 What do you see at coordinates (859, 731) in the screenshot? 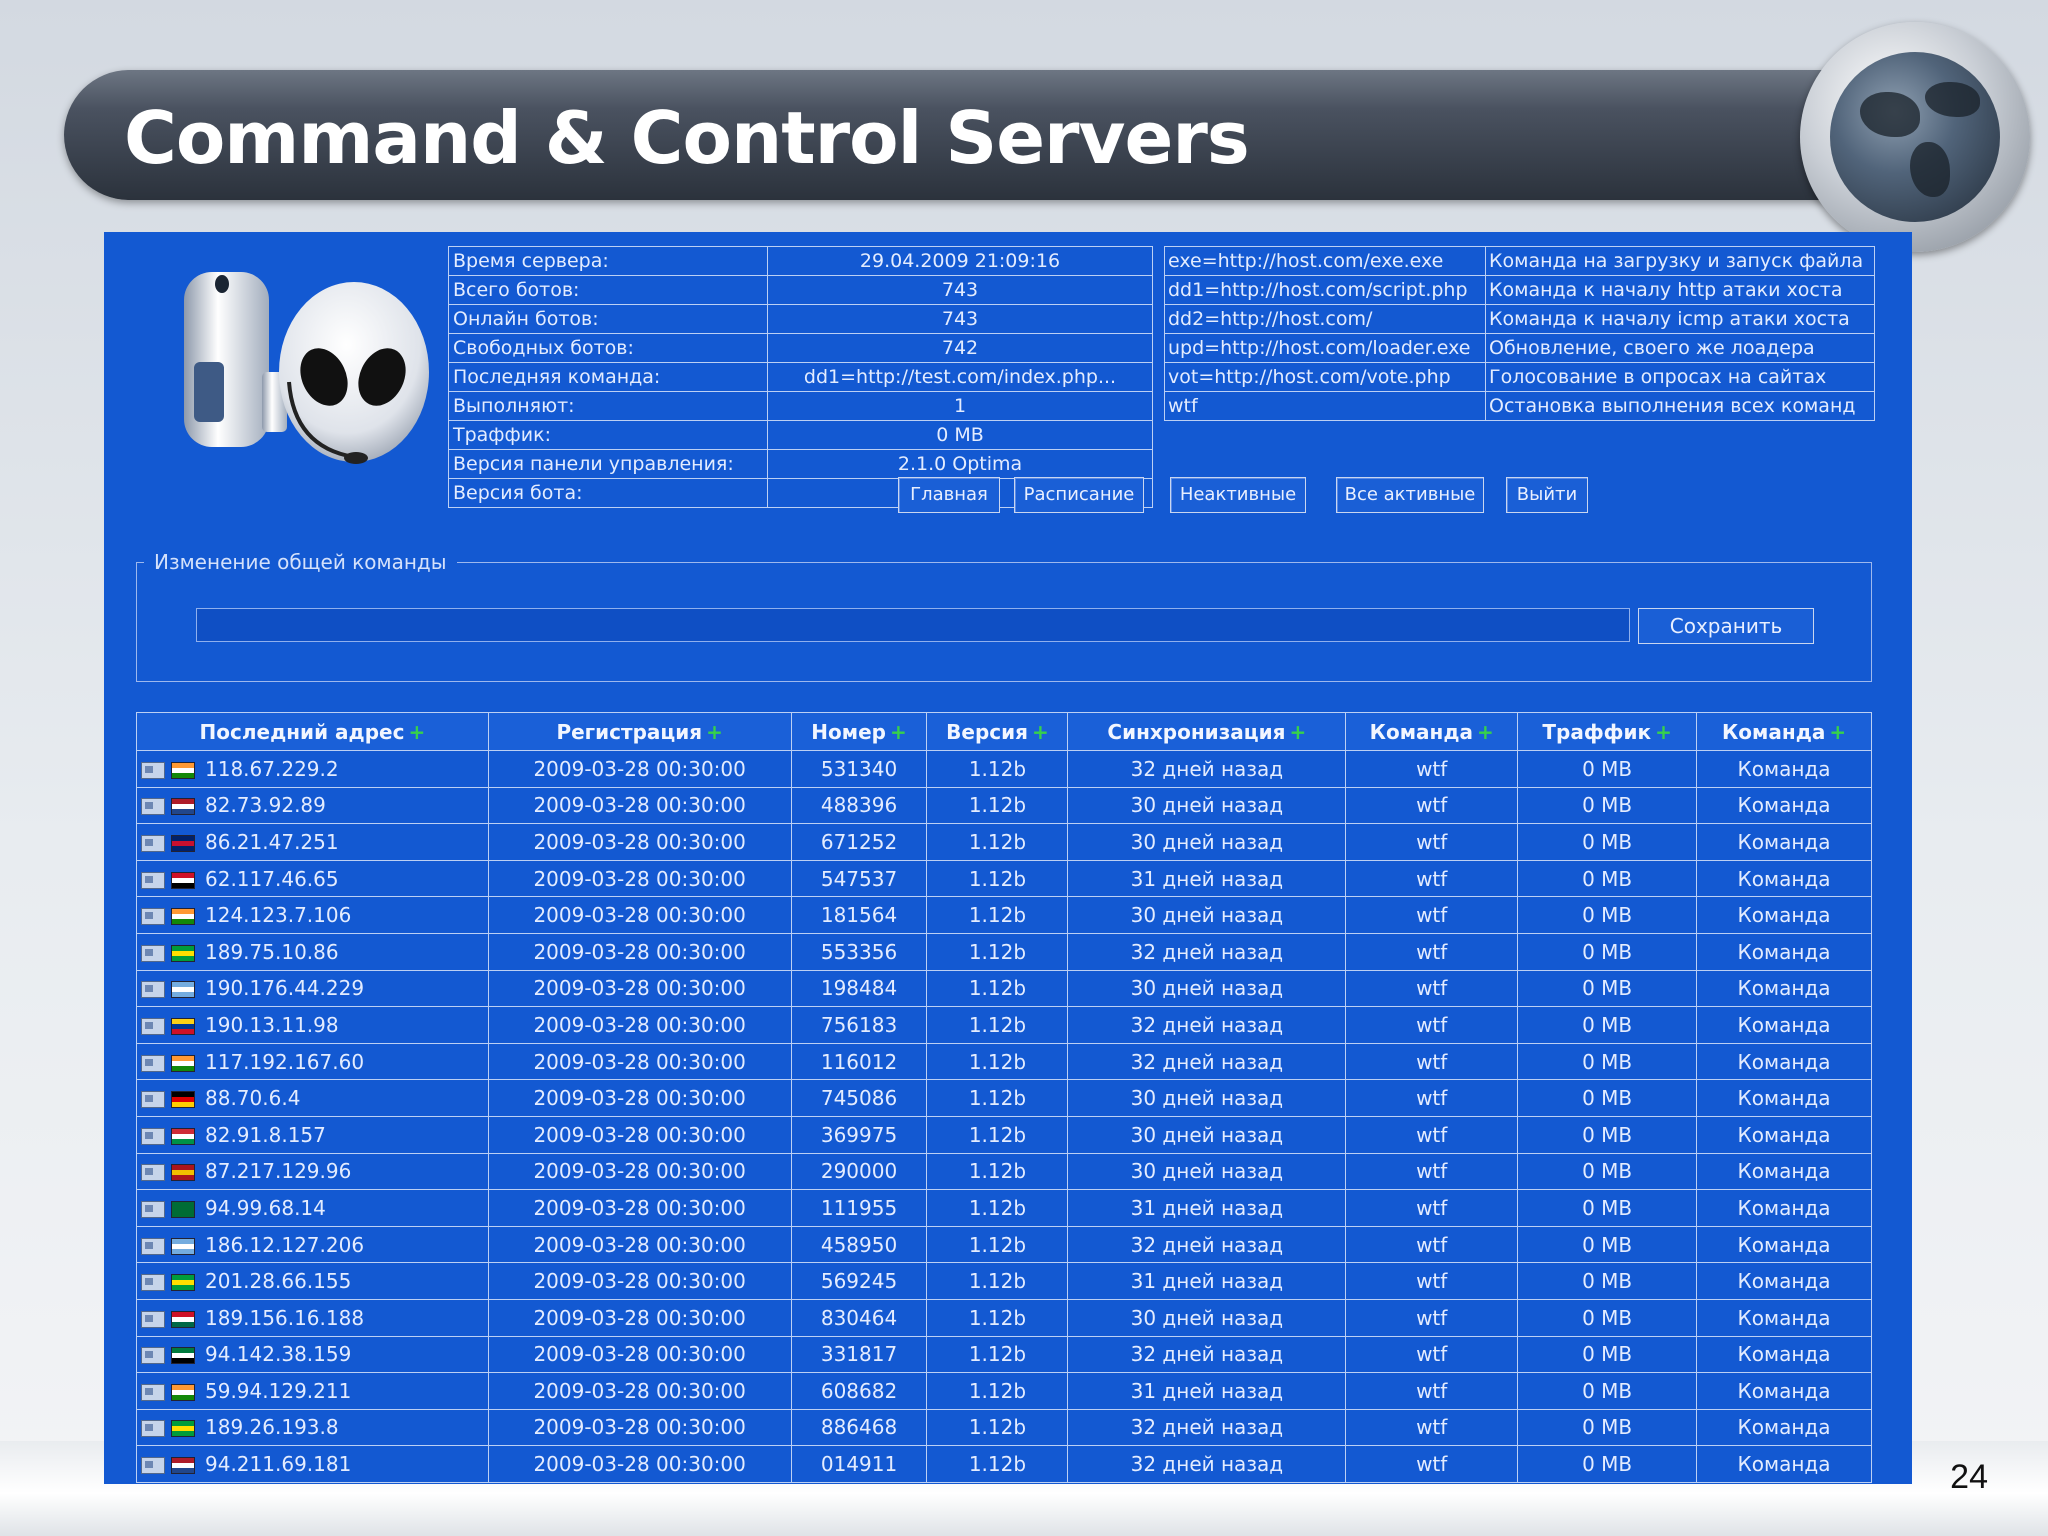
I see `column-header: Номер +` at bounding box center [859, 731].